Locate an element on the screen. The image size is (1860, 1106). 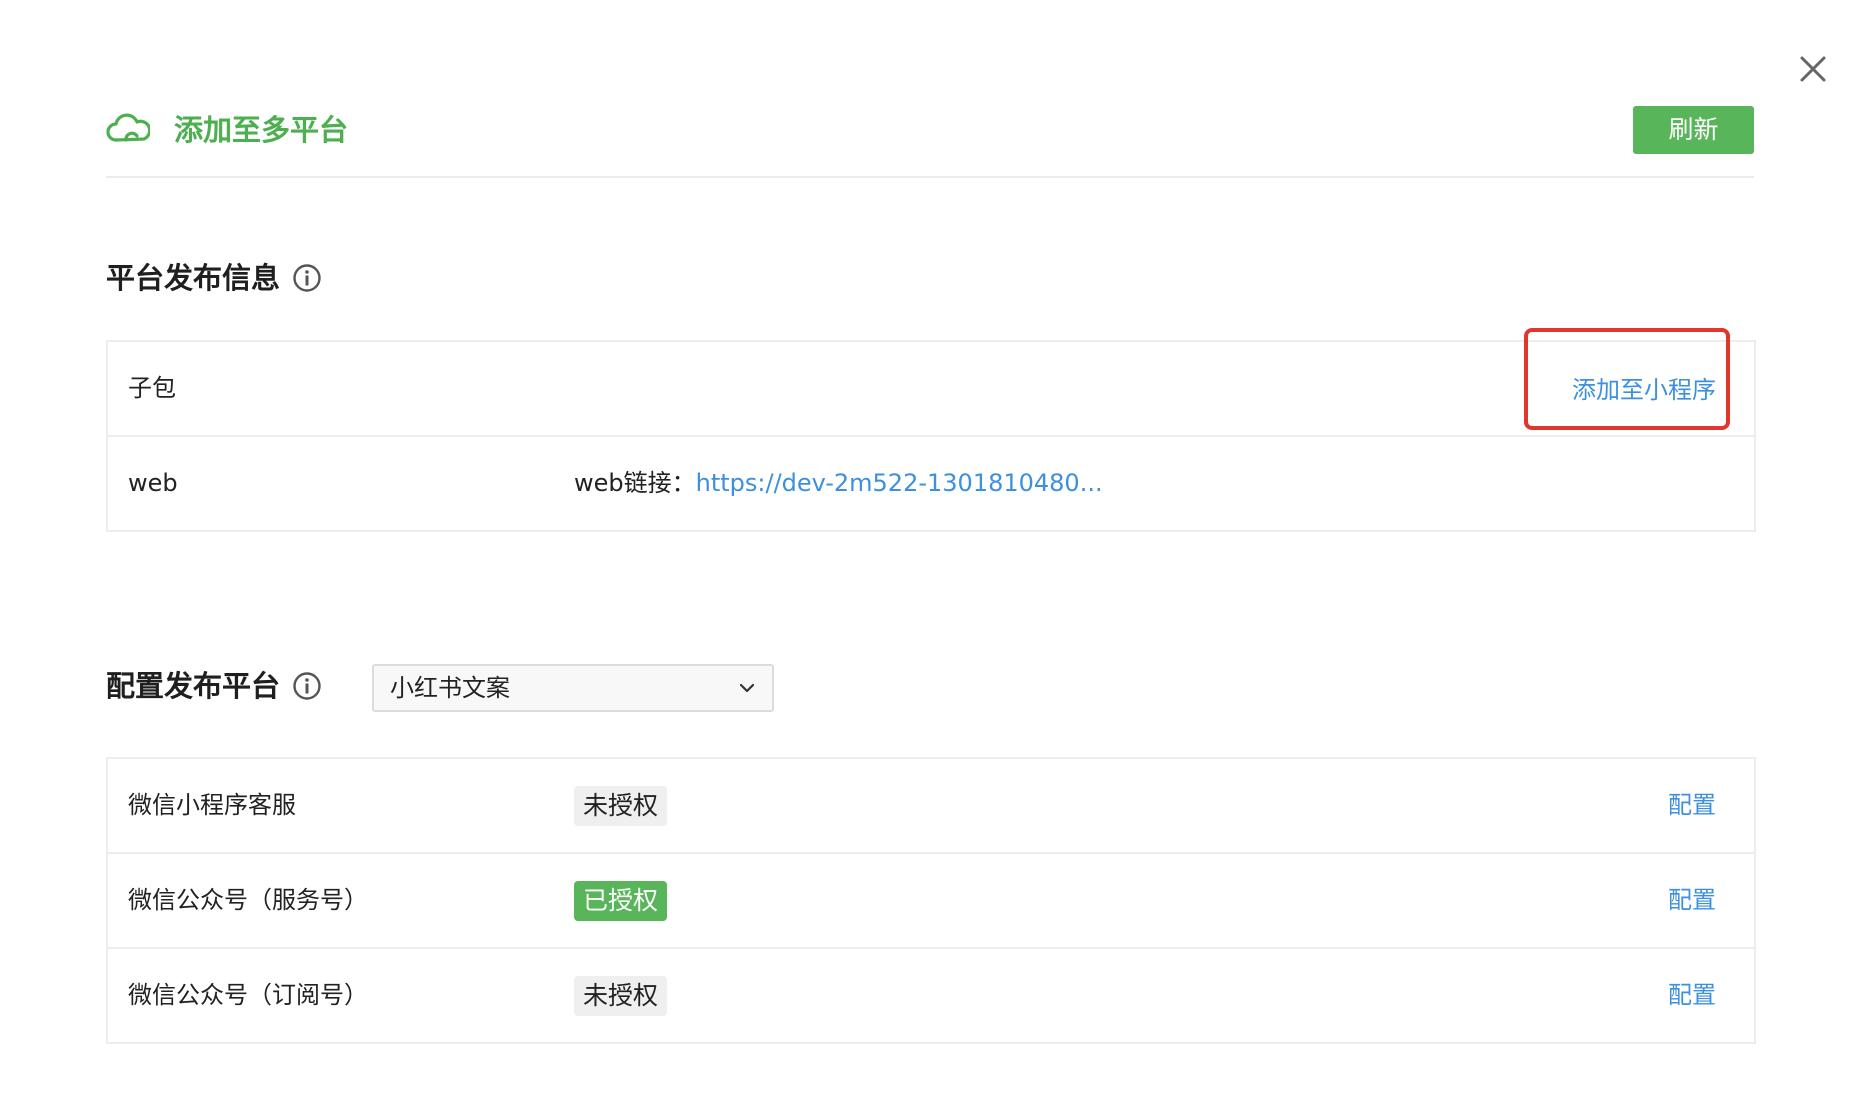
close-button is located at coordinates (1813, 69).